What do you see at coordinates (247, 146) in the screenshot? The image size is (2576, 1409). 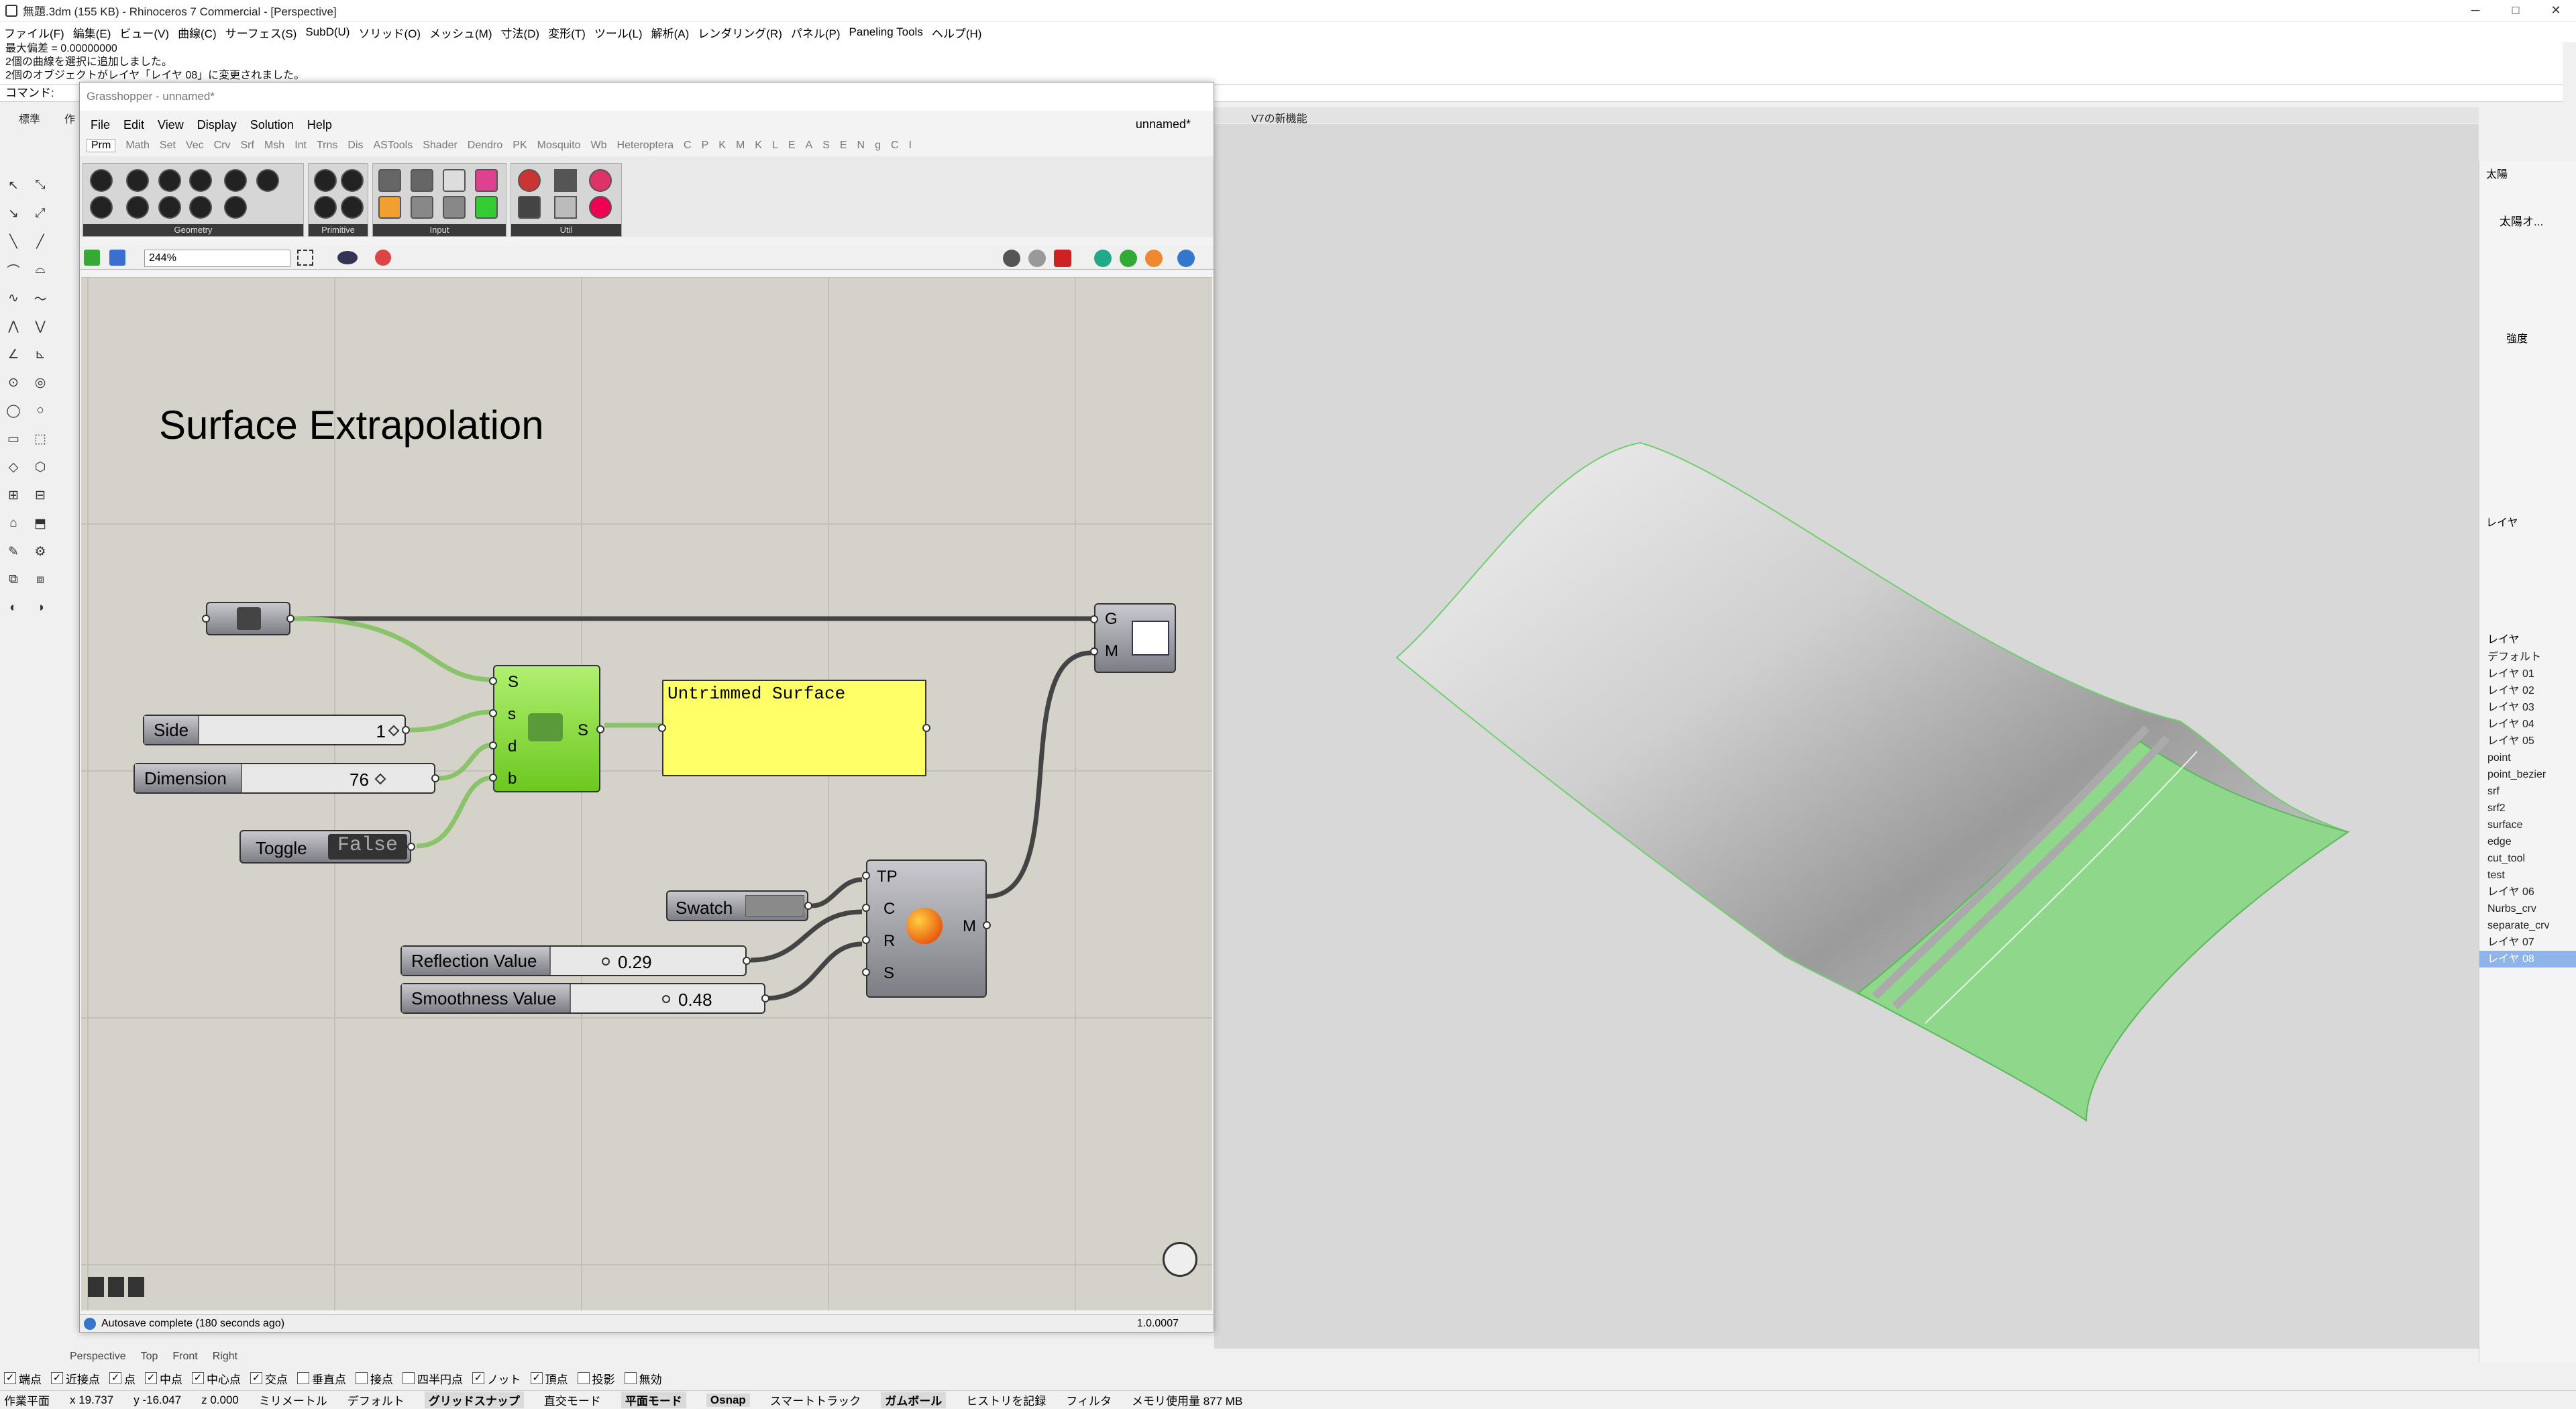 I see `gh-tab: Srf` at bounding box center [247, 146].